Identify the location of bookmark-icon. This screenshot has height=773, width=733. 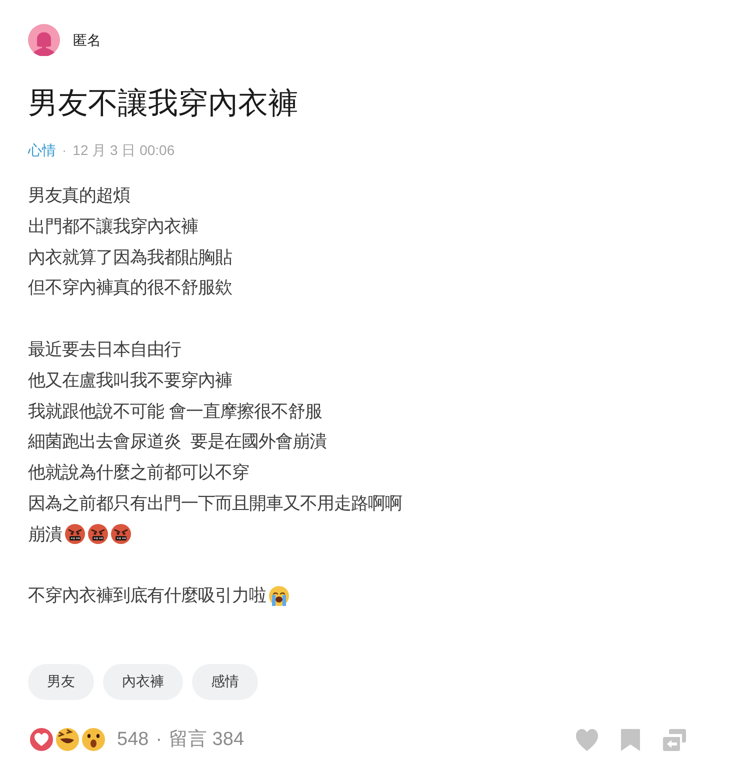
(630, 739).